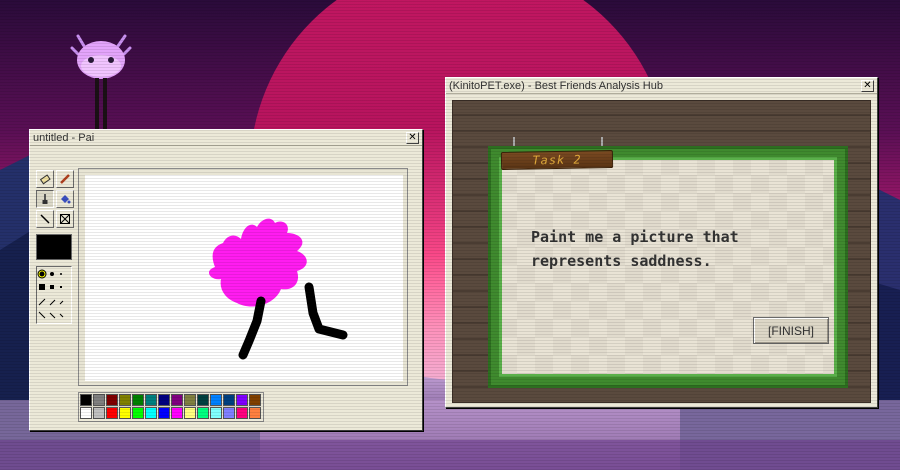  I want to click on color-palette, so click(171, 407).